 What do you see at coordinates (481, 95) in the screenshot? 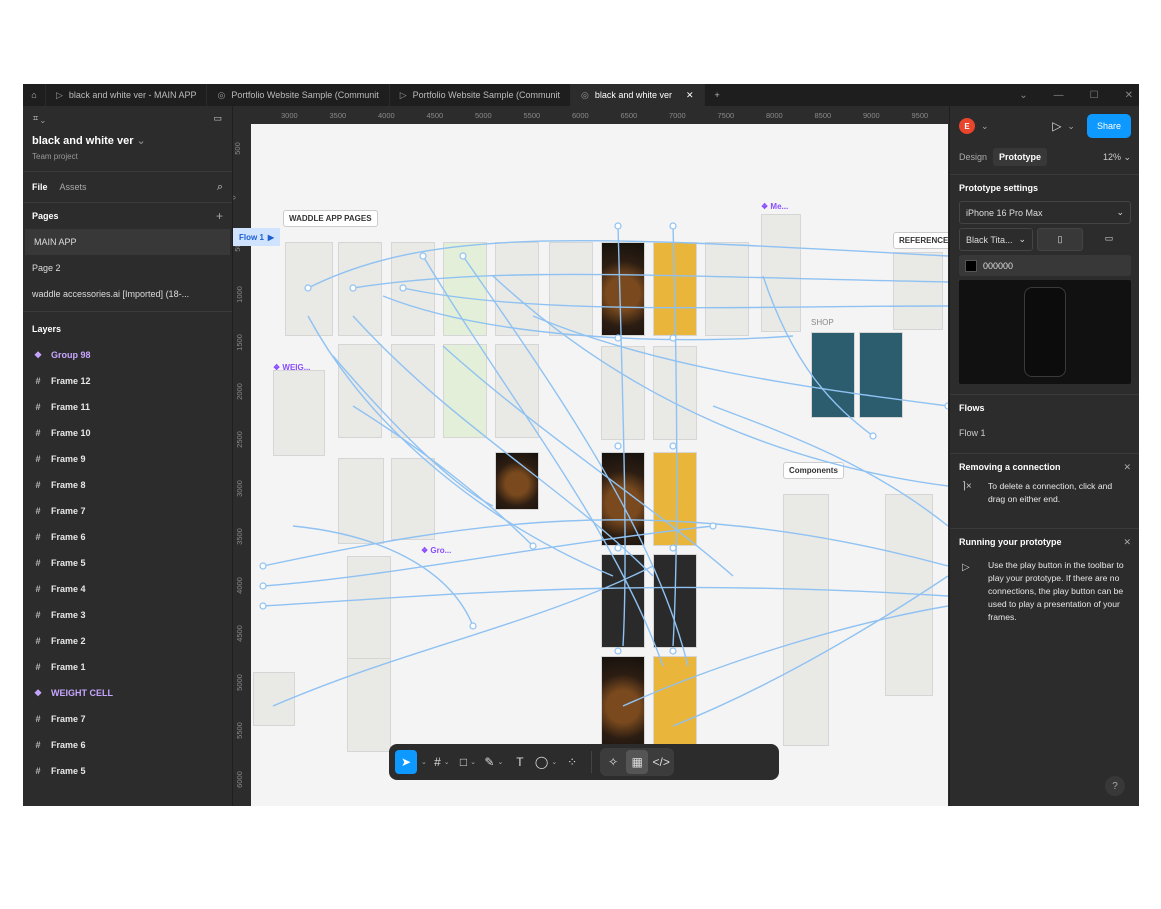
I see `tab-portfolio-2: ▷ Portfolio Website Sample (Communit` at bounding box center [481, 95].